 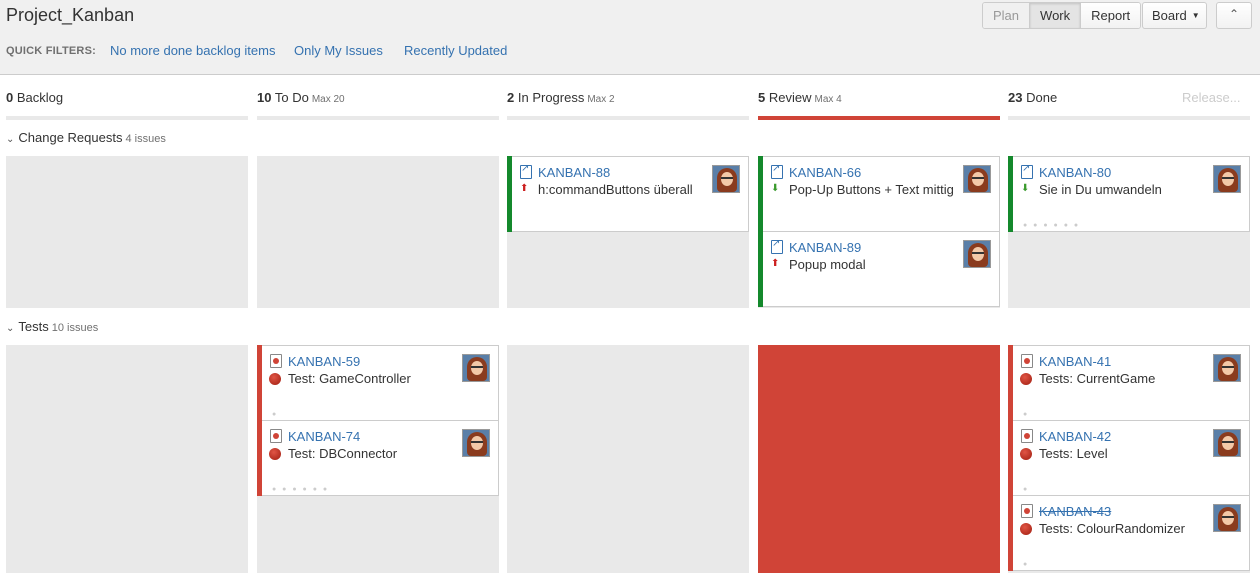 I want to click on cell-review-tests-over-limit, so click(x=879, y=459).